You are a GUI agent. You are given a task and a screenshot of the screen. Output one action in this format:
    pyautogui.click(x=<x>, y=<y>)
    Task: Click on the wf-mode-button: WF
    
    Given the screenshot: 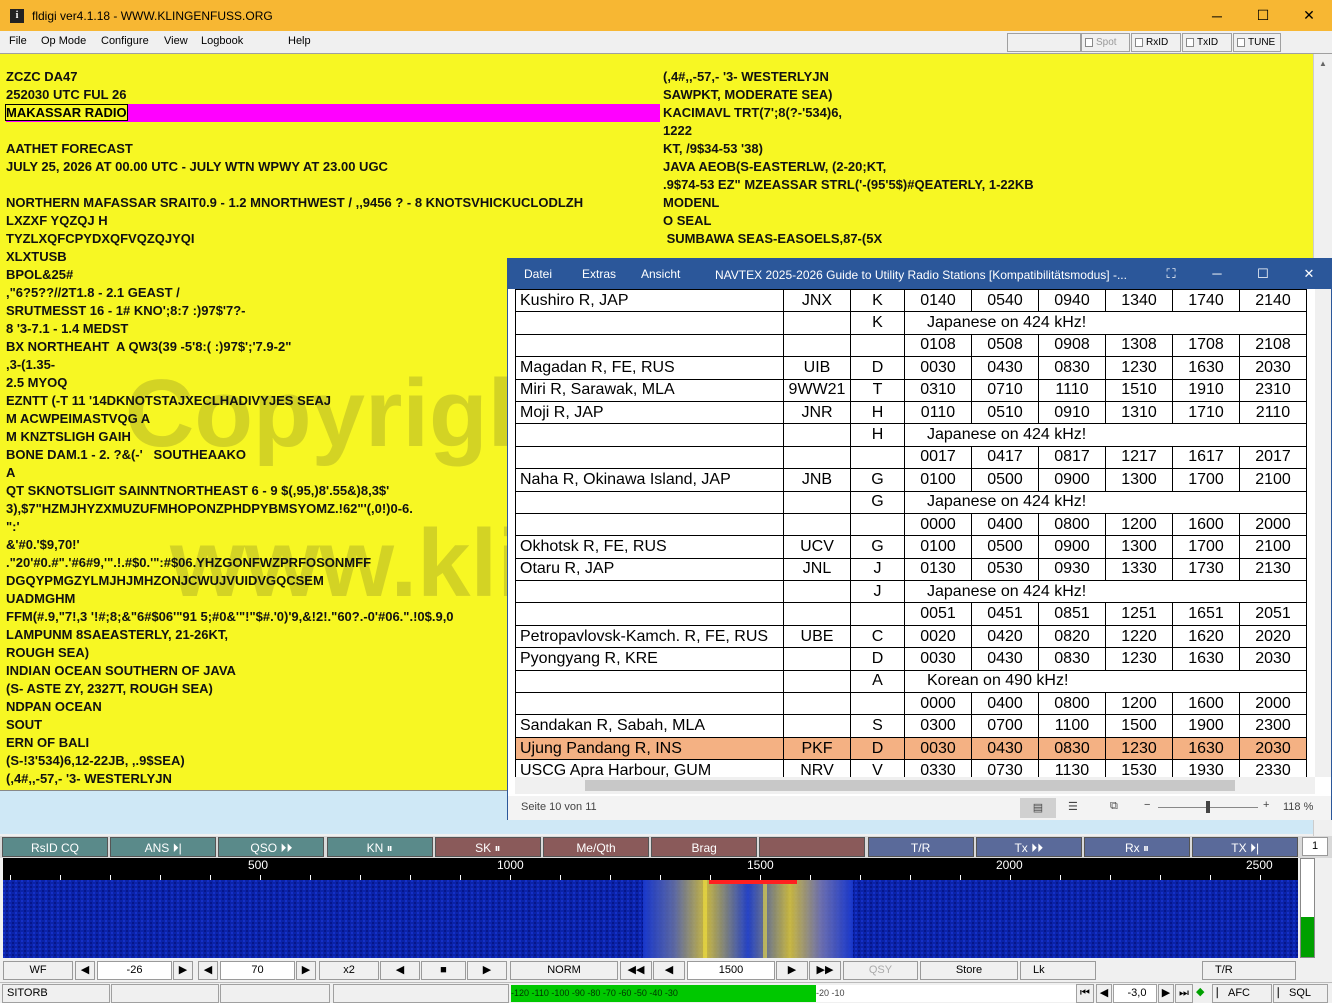 What is the action you would take?
    pyautogui.click(x=38, y=970)
    